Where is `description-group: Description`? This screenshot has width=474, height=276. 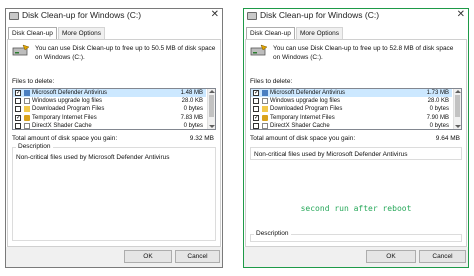
description-group: Description is located at coordinates (356, 236).